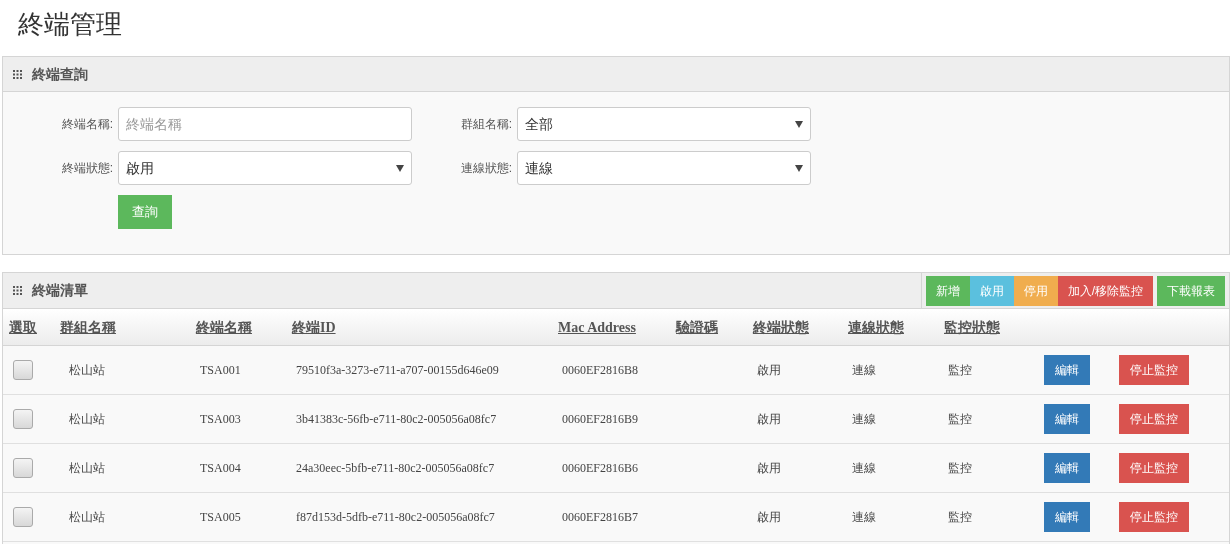 Image resolution: width=1232 pixels, height=544 pixels. What do you see at coordinates (31, 327) in the screenshot?
I see `column-header: 選取` at bounding box center [31, 327].